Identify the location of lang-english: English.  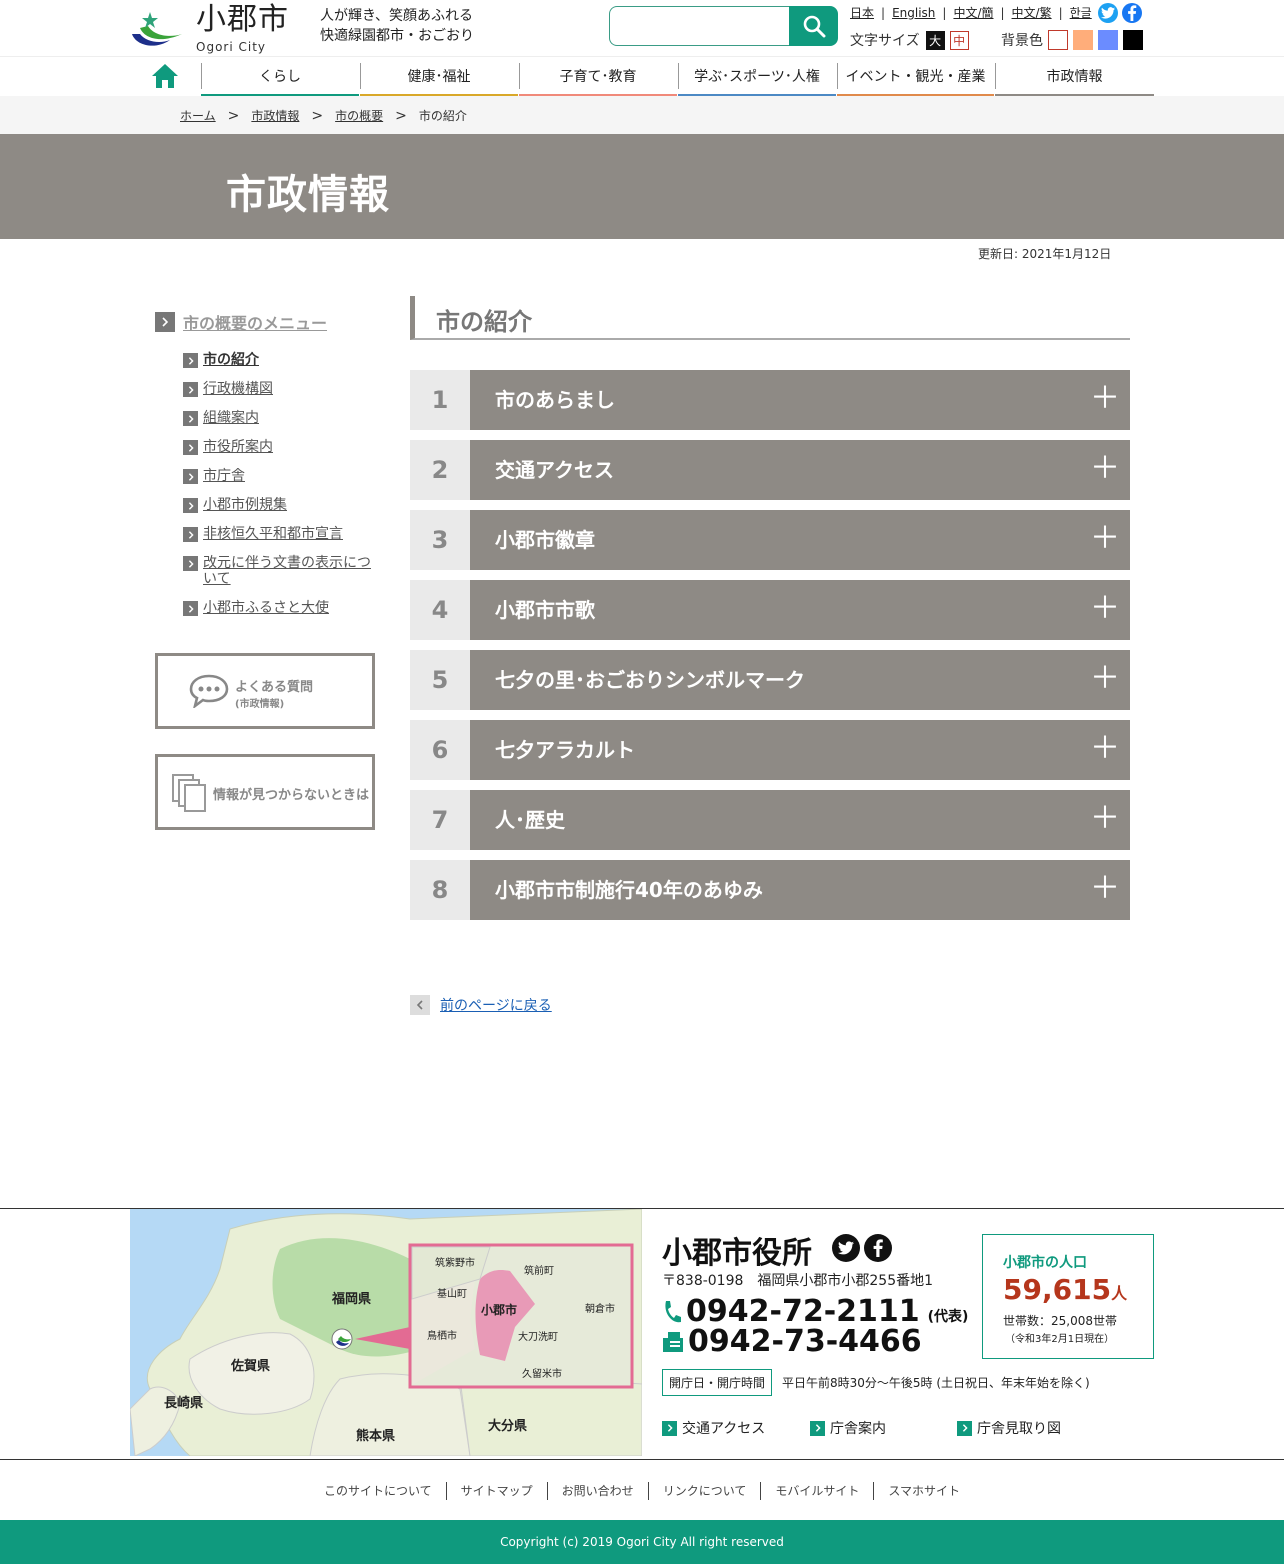
(913, 13).